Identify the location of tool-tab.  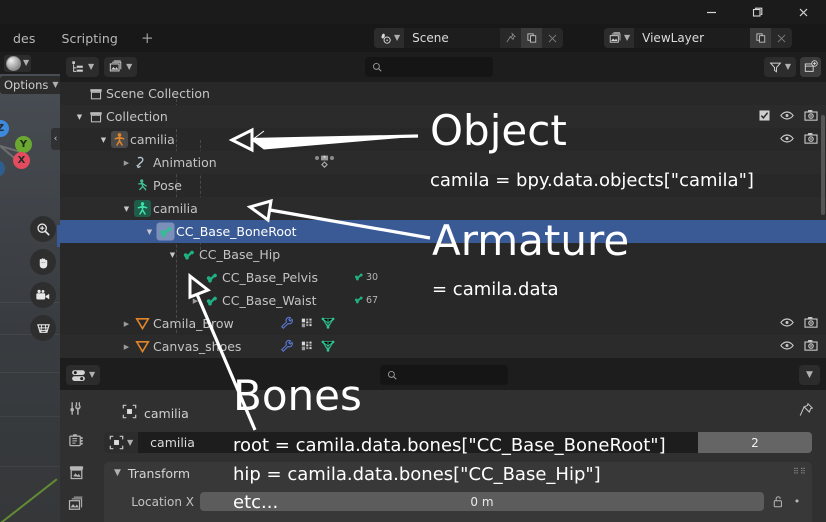
(76, 408).